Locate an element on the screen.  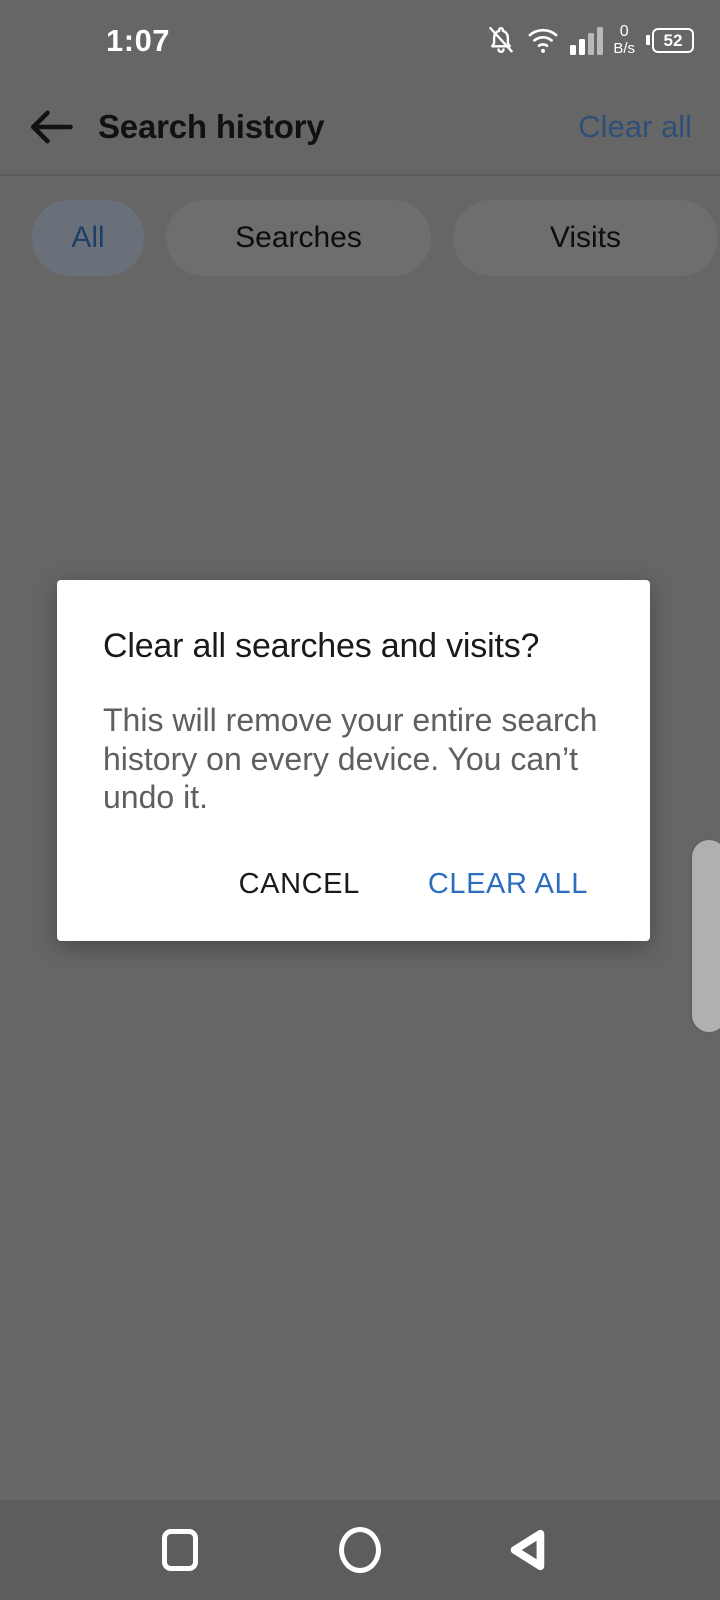
filter-chip-searches: Searches is located at coordinates (298, 238).